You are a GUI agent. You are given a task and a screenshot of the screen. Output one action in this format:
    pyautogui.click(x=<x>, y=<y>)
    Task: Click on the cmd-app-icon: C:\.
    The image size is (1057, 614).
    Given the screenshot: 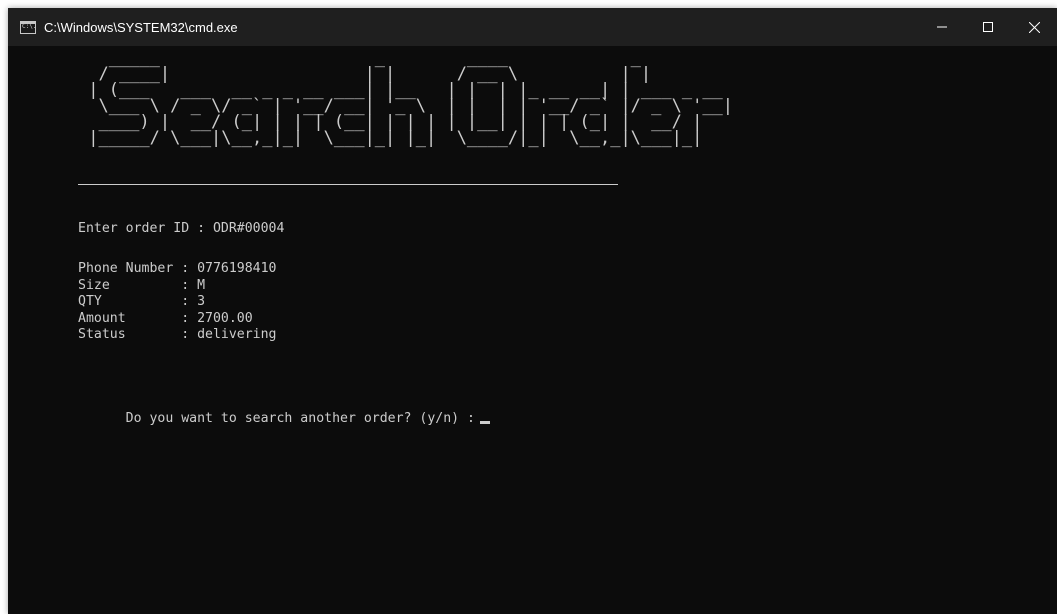 What is the action you would take?
    pyautogui.click(x=28, y=27)
    